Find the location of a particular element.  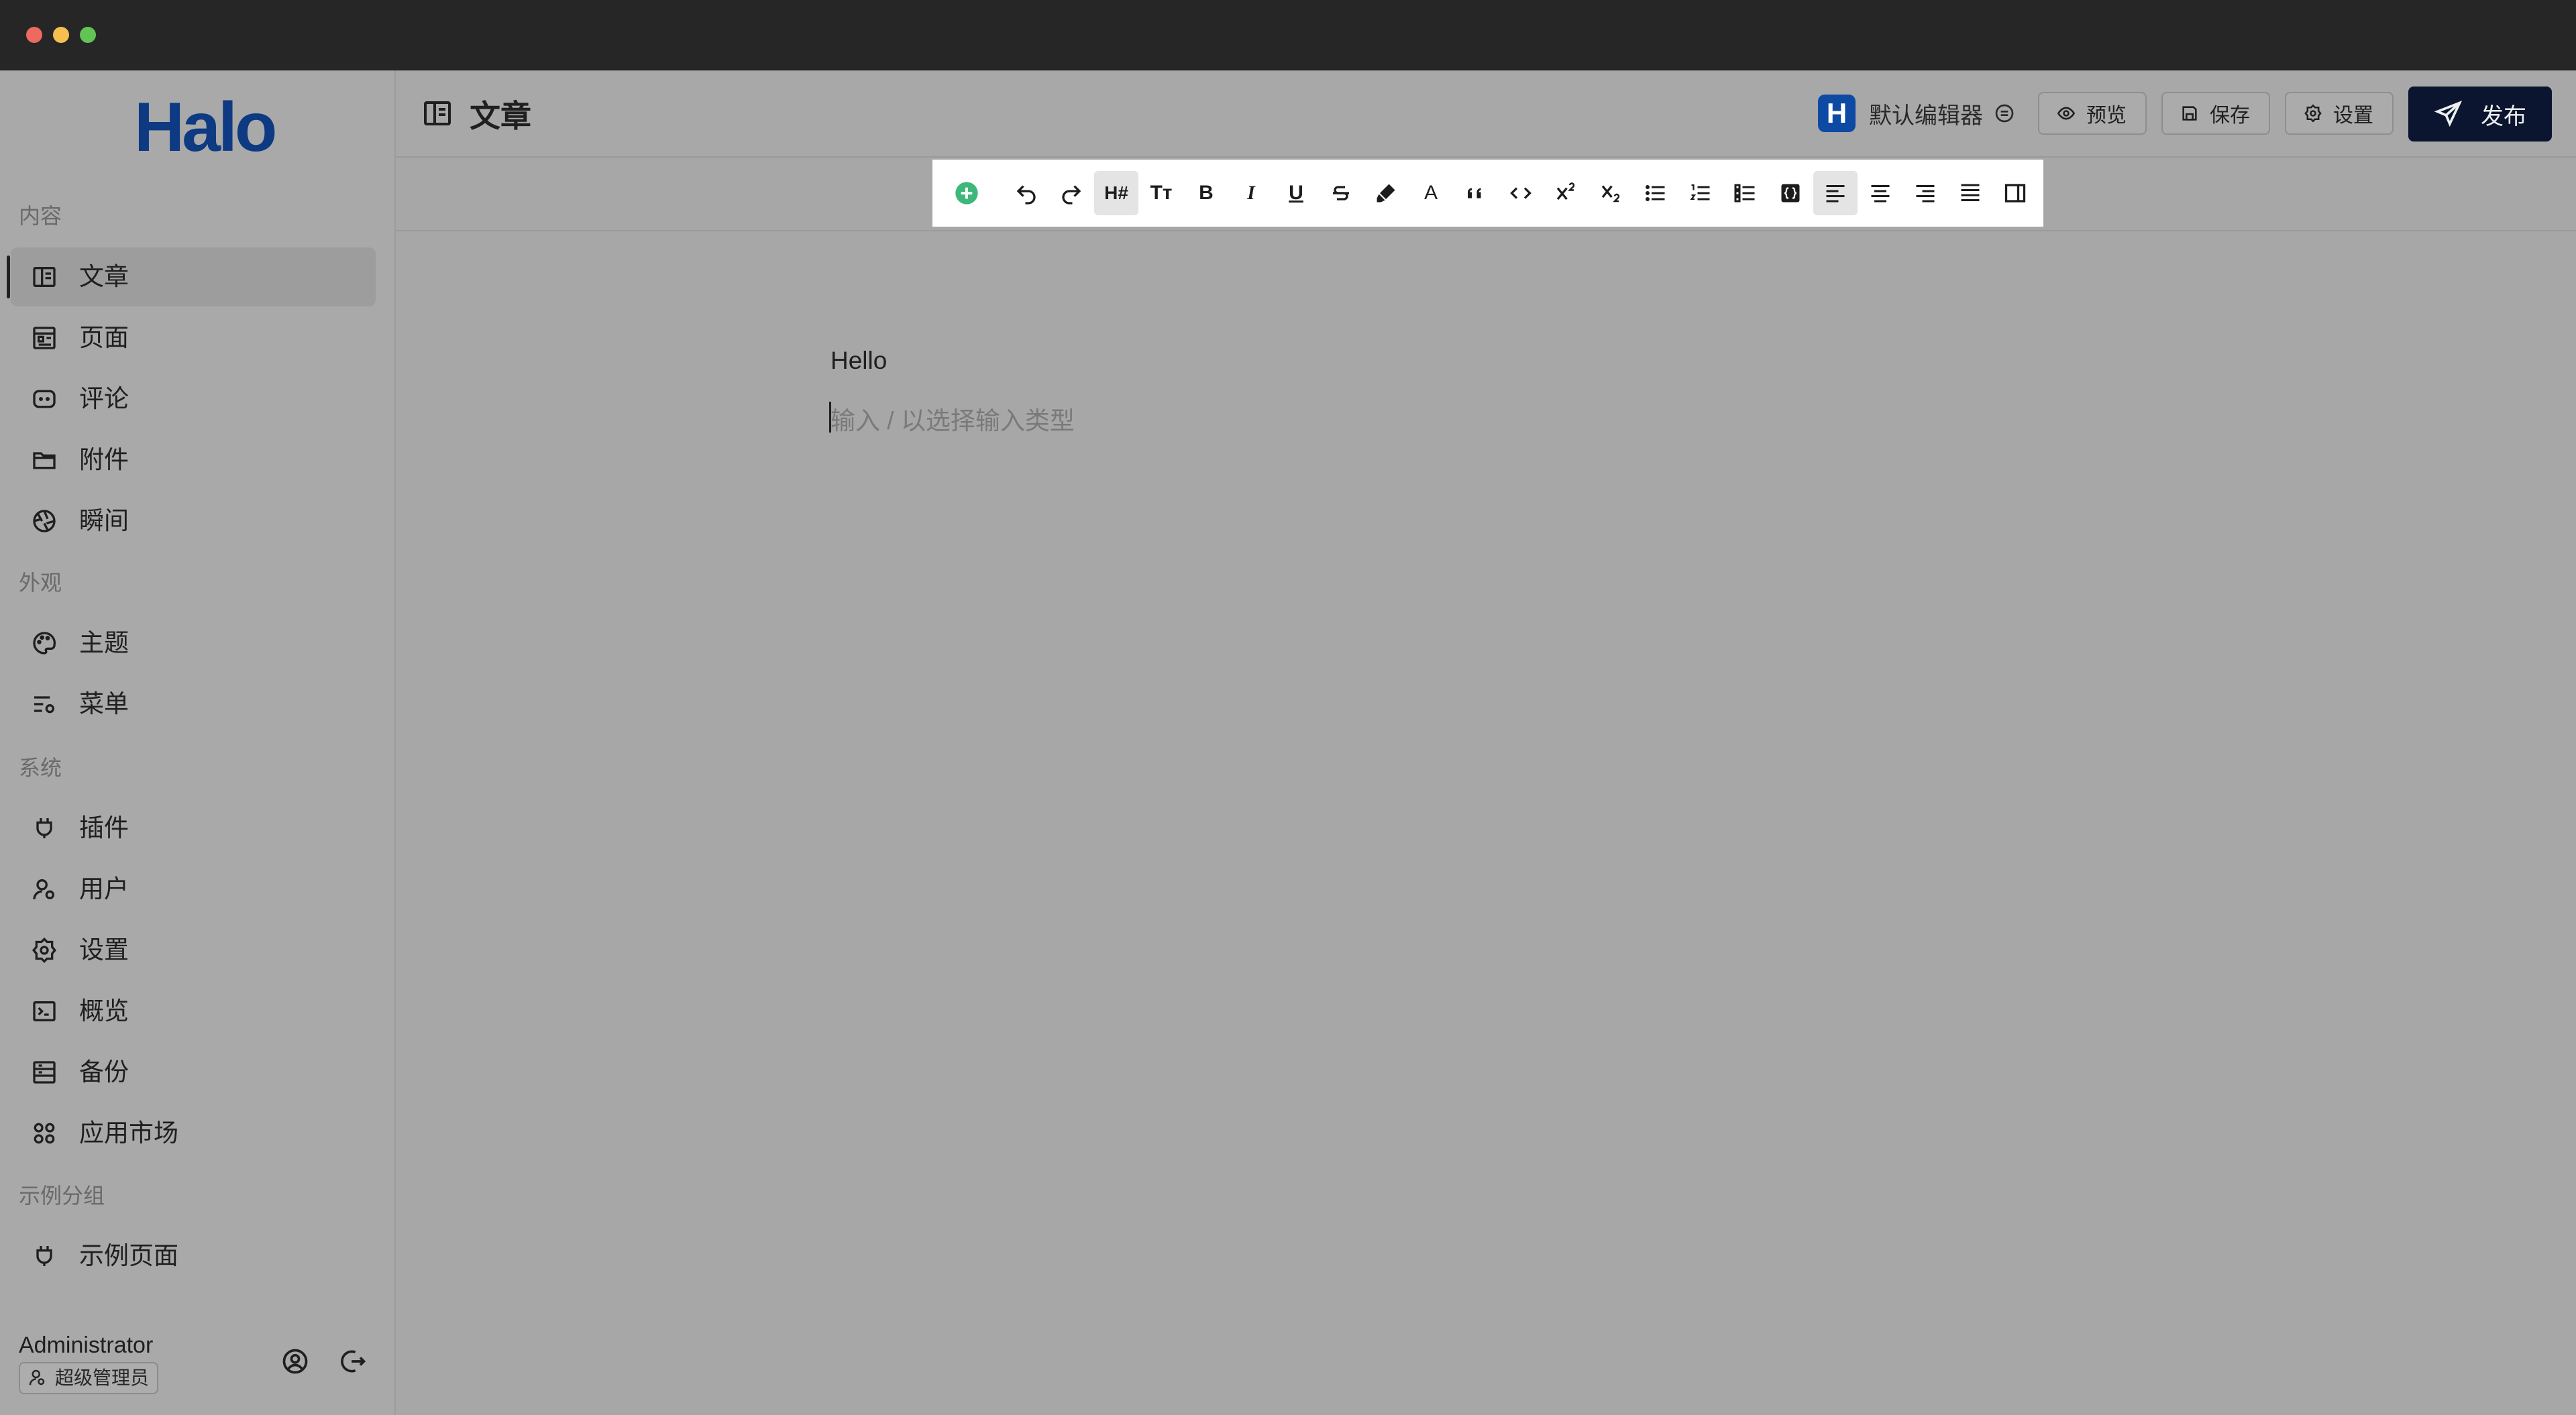

profile-button is located at coordinates (295, 1361).